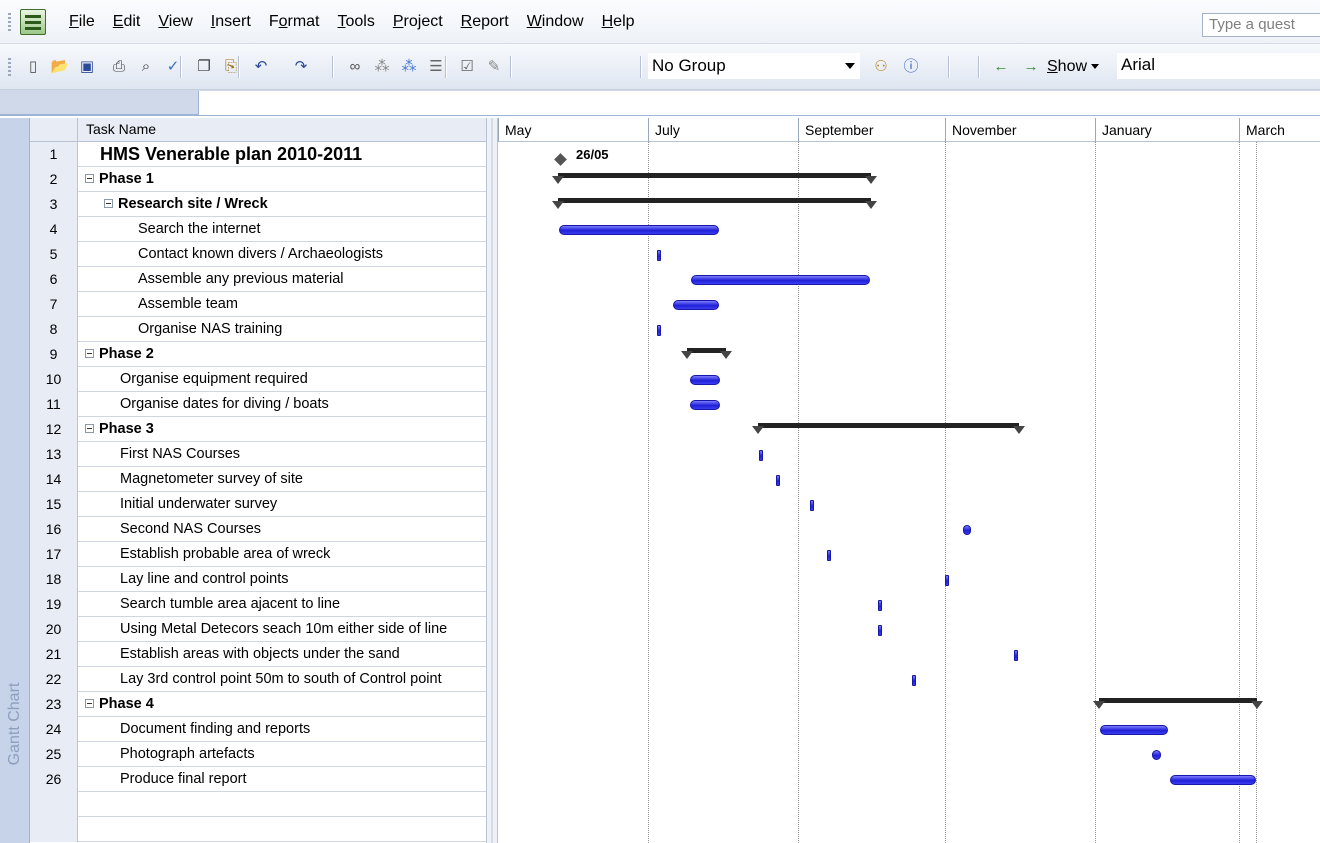 This screenshot has height=843, width=1320. What do you see at coordinates (211, 479) in the screenshot?
I see `task-name-cell: Magnetometer survey of site` at bounding box center [211, 479].